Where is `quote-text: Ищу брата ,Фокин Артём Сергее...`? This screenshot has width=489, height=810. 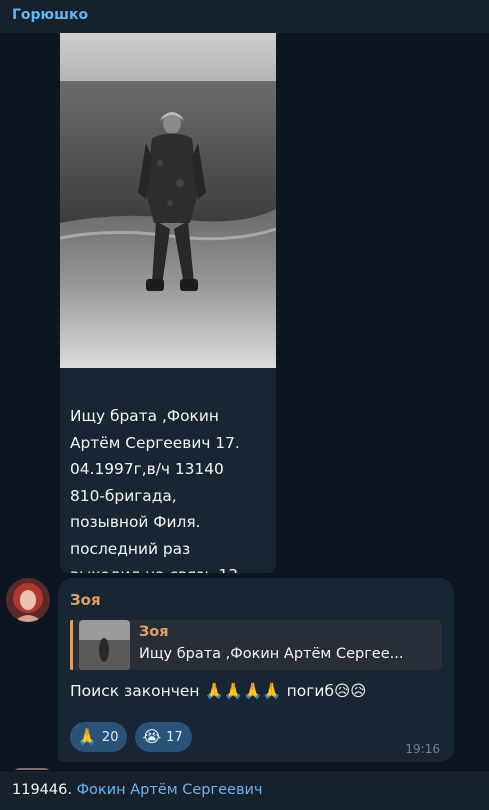 quote-text: Ищу брата ,Фокин Артём Сергее... is located at coordinates (271, 654).